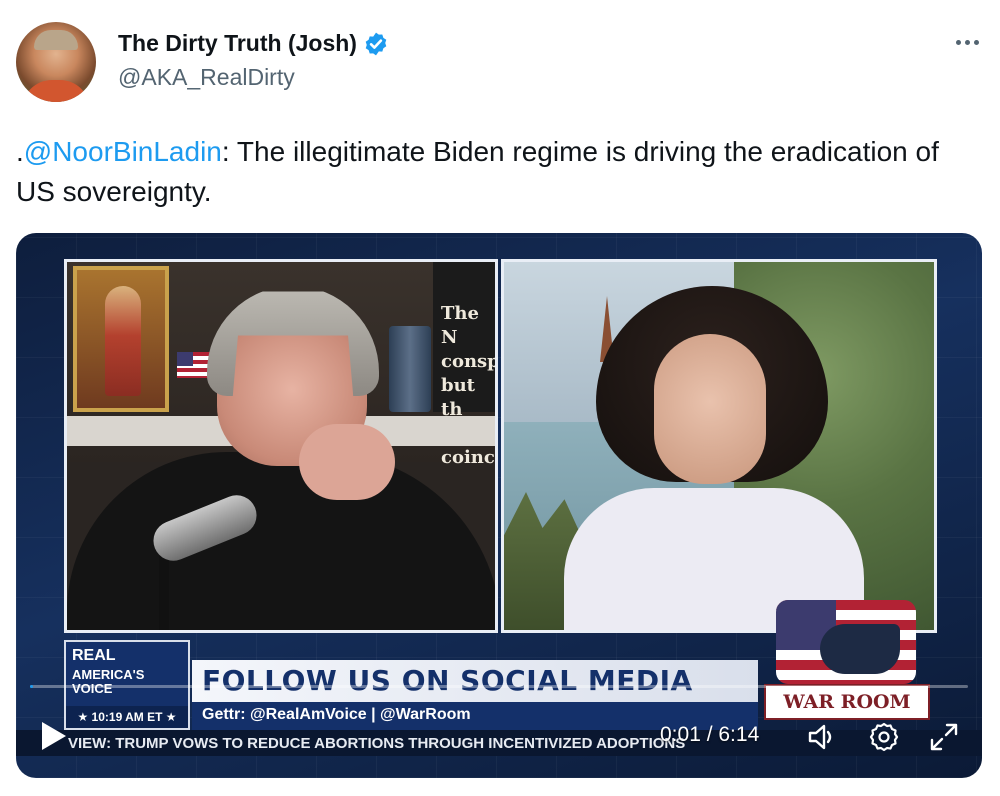 The height and width of the screenshot is (796, 1000). I want to click on video-progress-fill, so click(31, 686).